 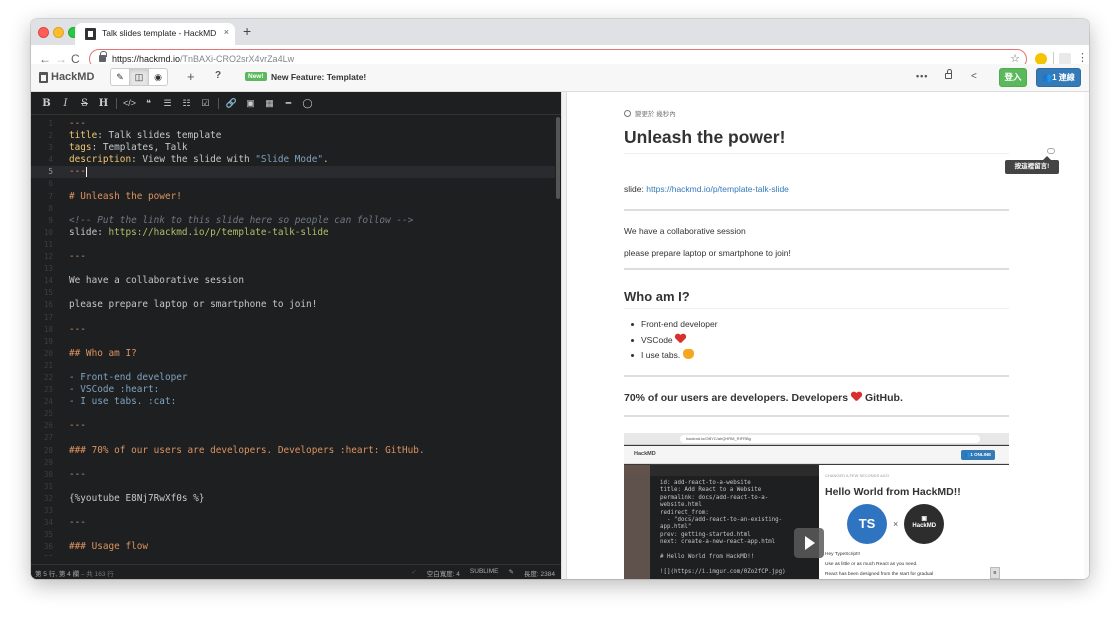 I want to click on new-note-button: +, so click(x=191, y=77).